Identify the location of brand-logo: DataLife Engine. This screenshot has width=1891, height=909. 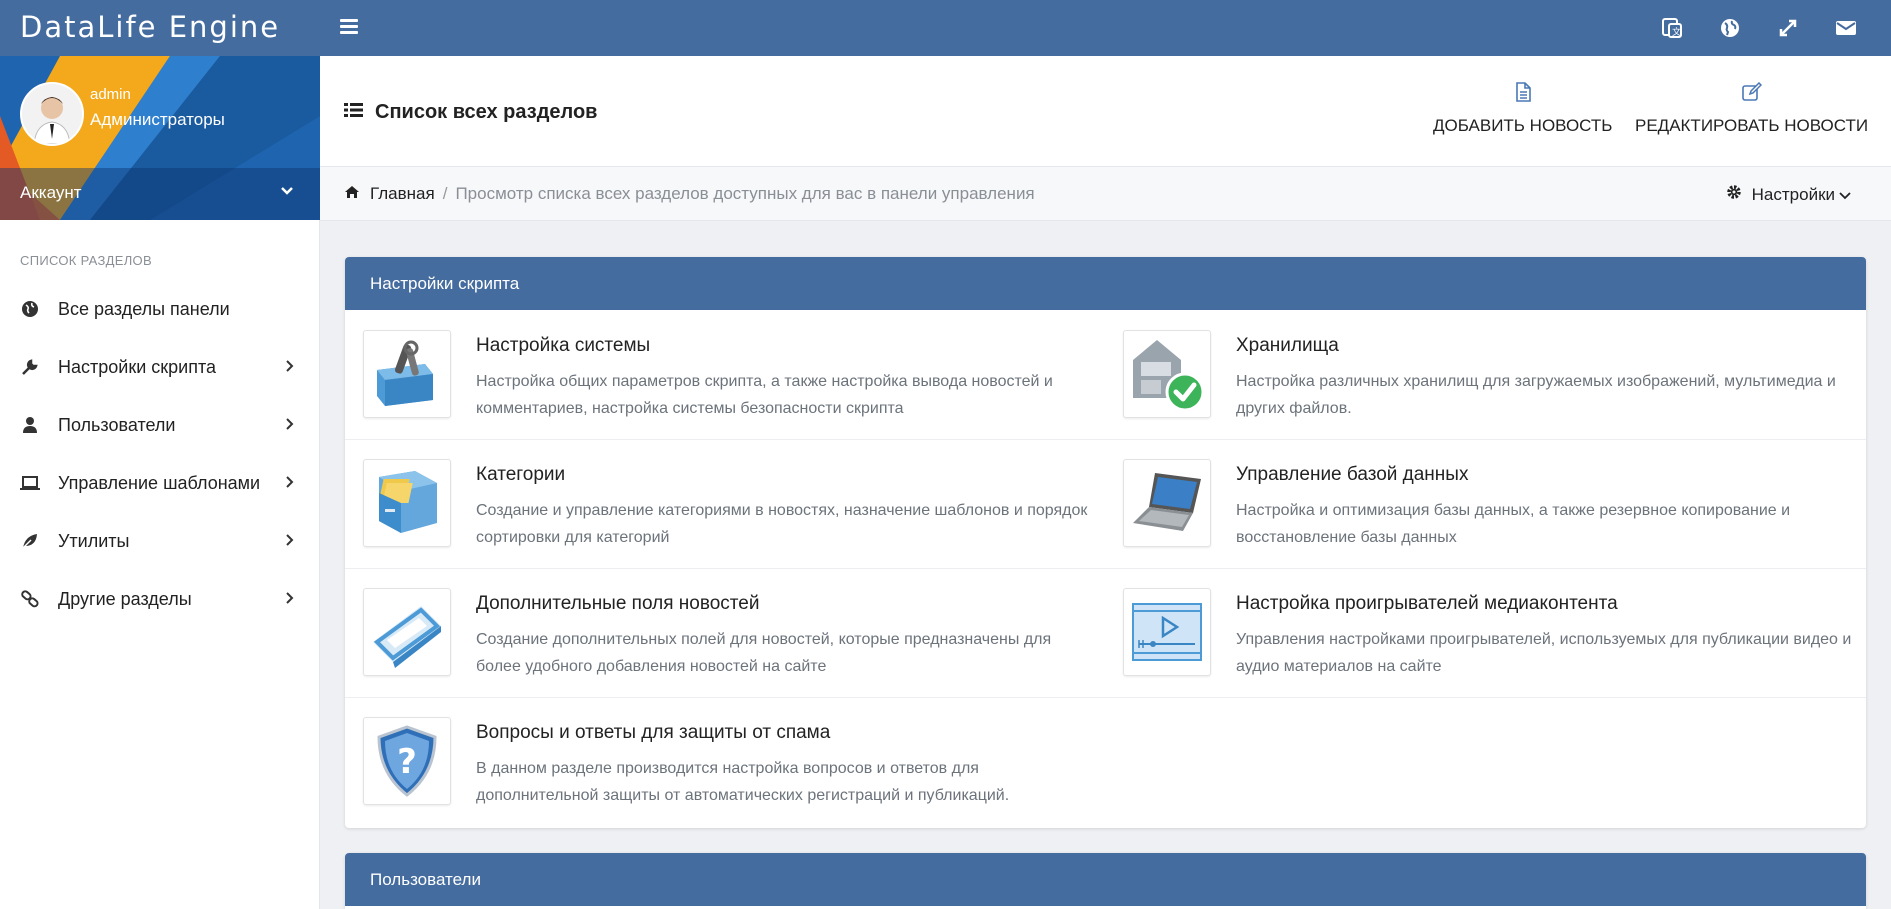
(160, 28).